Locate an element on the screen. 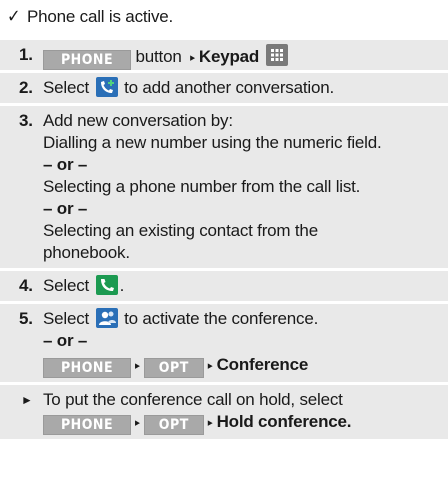  option-phonebook-cont: phonebook. is located at coordinates (86, 252).